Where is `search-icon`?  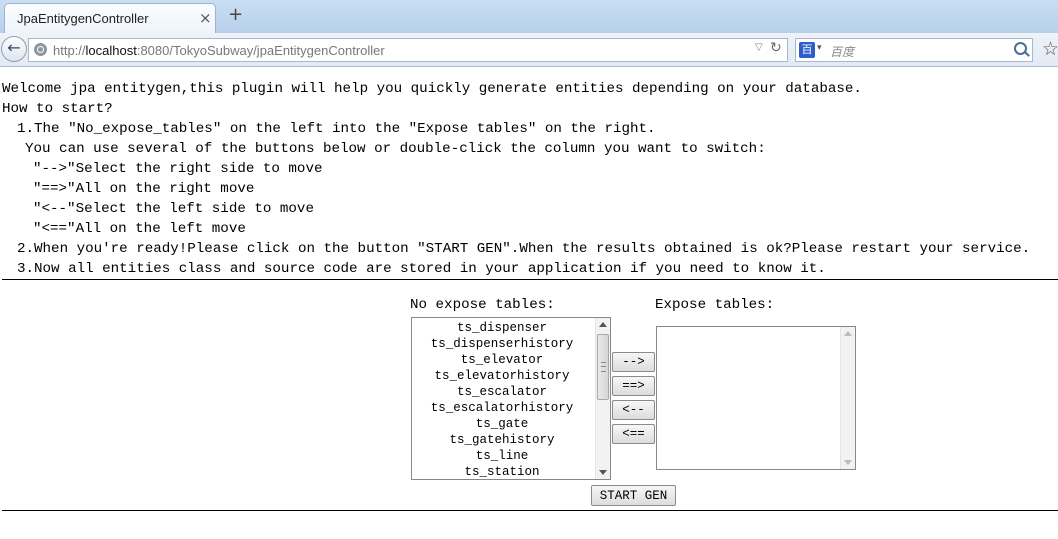
search-icon is located at coordinates (1020, 48).